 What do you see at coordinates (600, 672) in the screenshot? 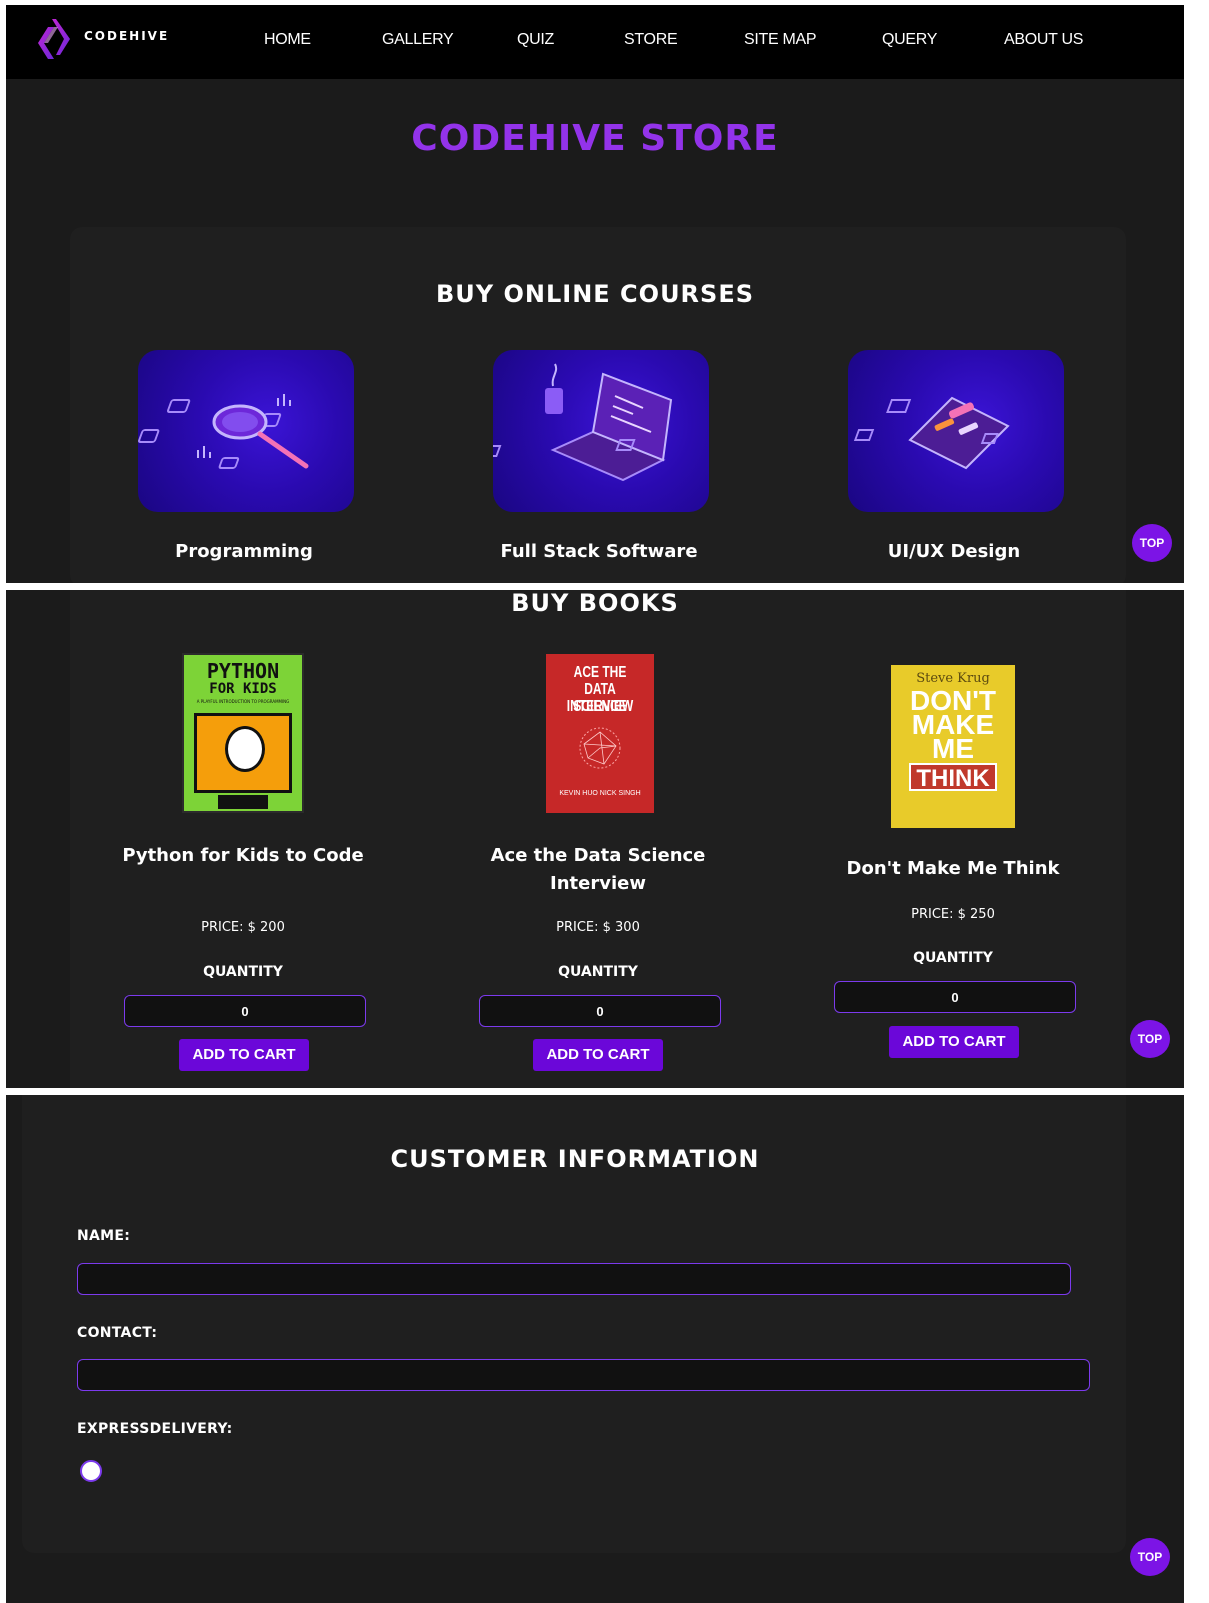
I see `cover-line: ACE THE` at bounding box center [600, 672].